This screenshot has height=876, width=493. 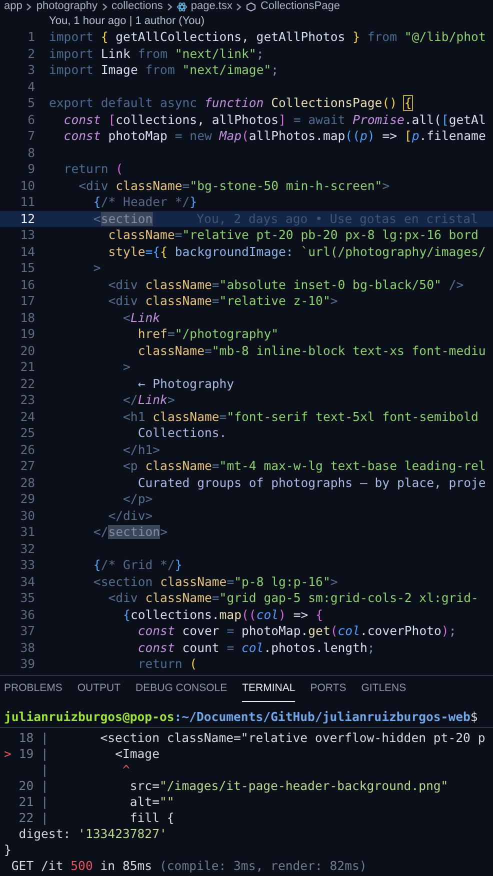 I want to click on line-number: 9, so click(x=31, y=169).